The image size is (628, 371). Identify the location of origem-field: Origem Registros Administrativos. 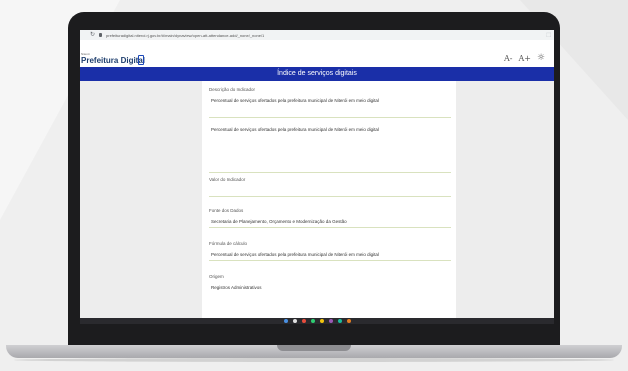
(330, 282).